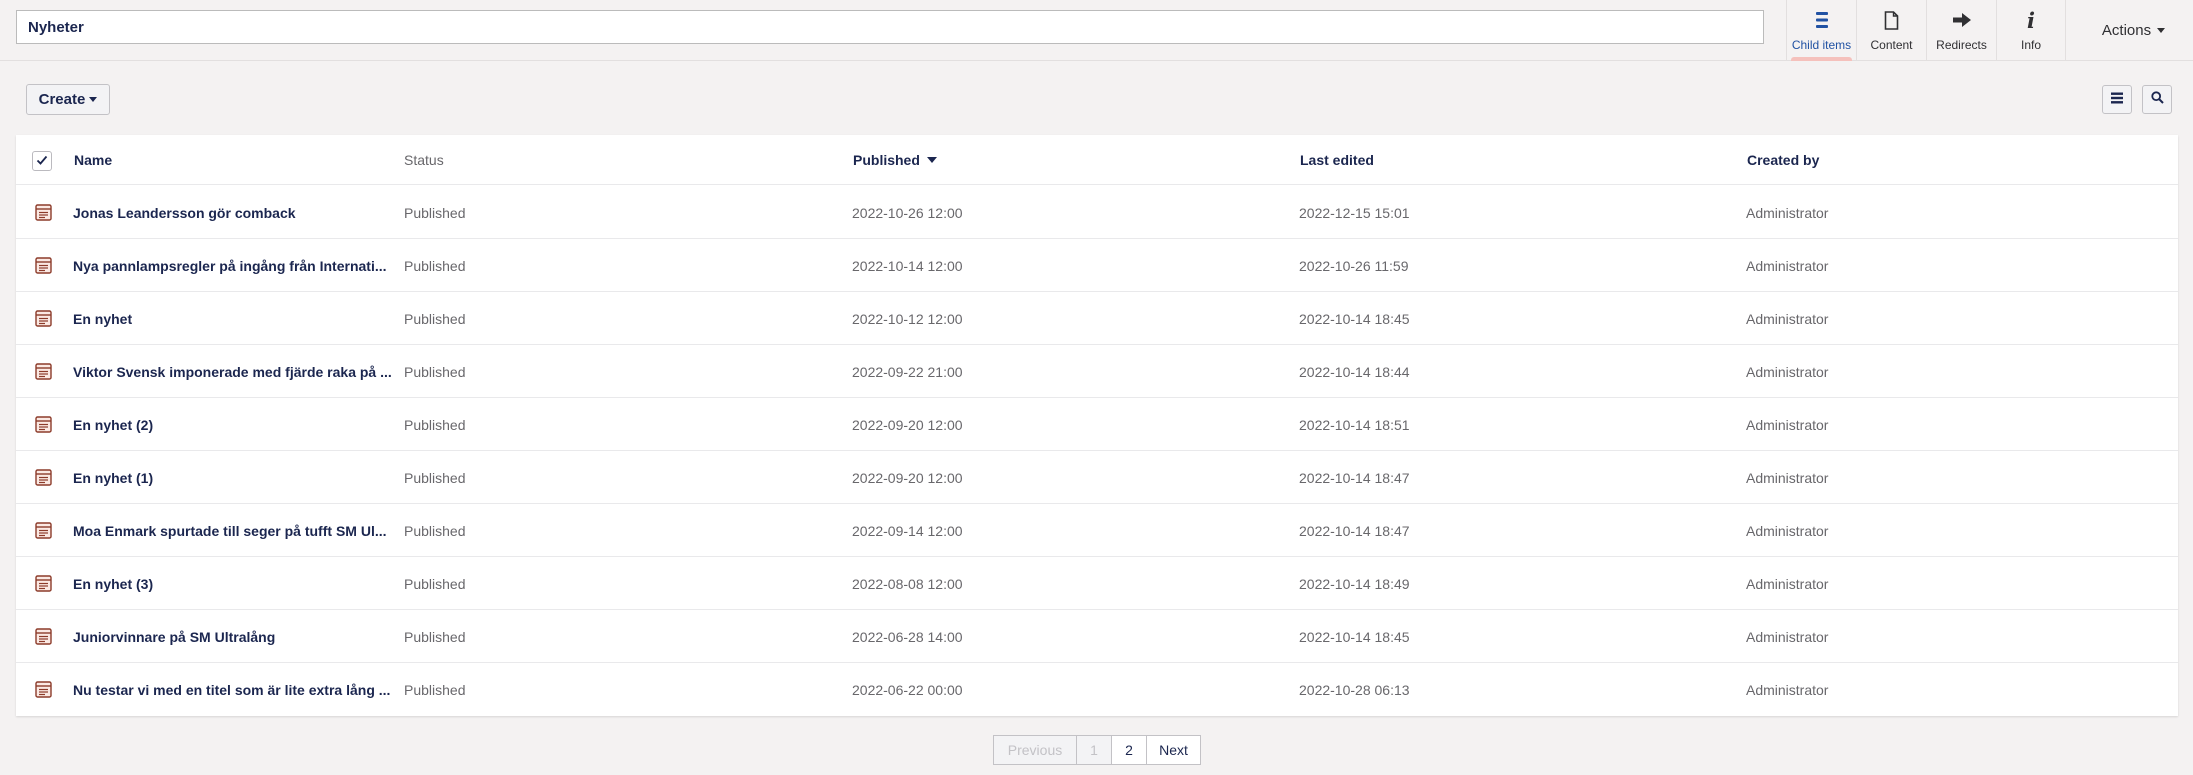 The image size is (2193, 775). Describe the element at coordinates (1094, 750) in the screenshot. I see `page-1-button: 1` at that location.